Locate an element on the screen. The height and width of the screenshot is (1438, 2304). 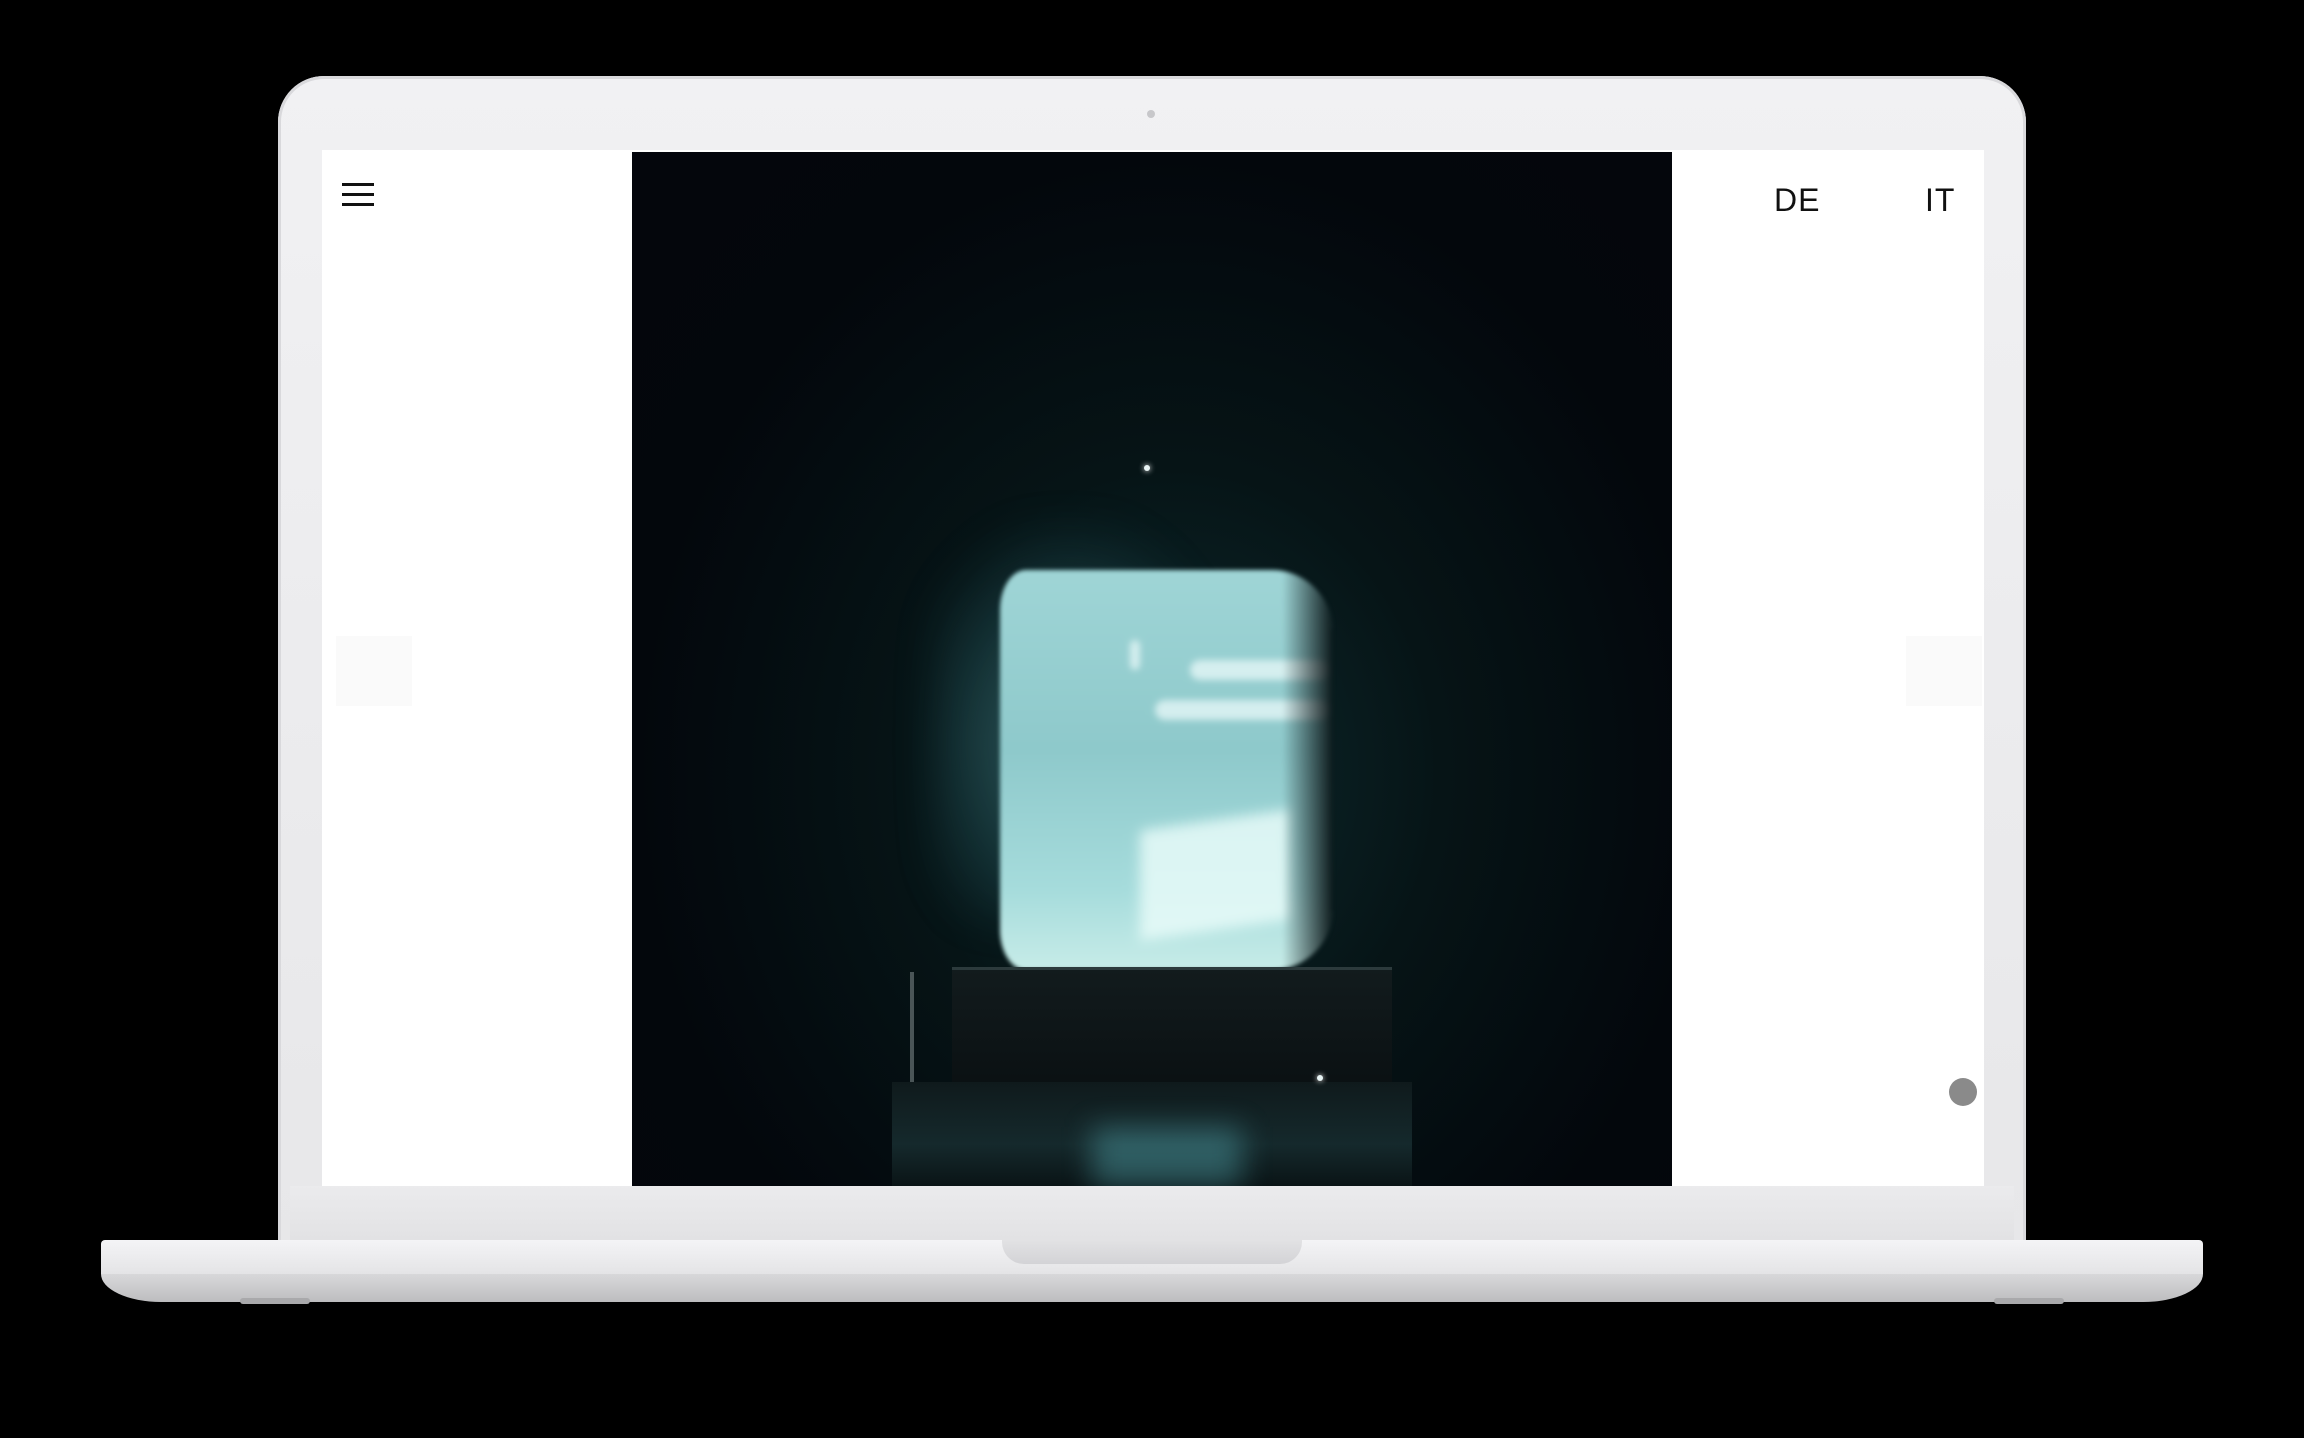
laptop-base-bottom is located at coordinates (1152, 1288).